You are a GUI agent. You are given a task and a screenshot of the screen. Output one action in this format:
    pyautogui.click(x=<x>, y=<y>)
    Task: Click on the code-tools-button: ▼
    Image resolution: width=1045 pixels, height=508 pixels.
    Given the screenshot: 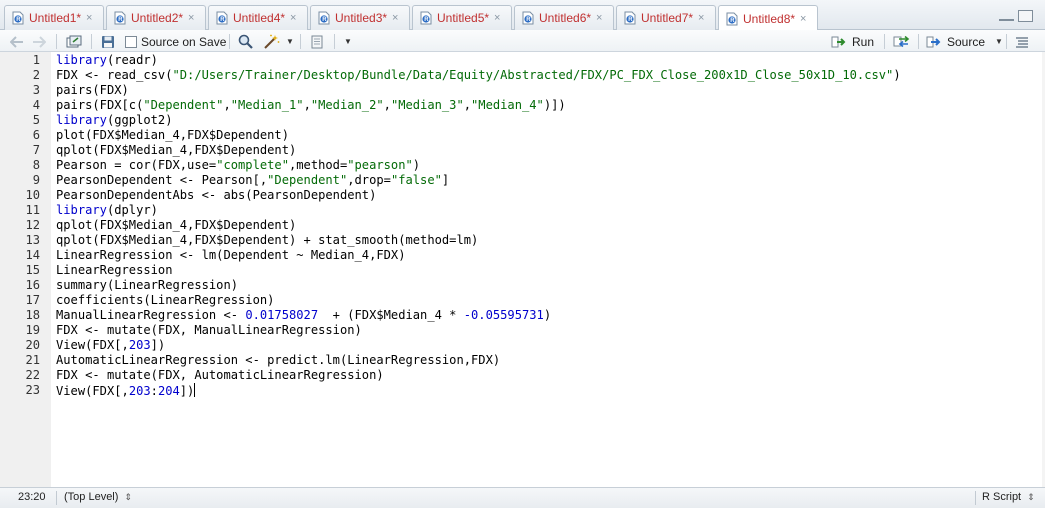 What is the action you would take?
    pyautogui.click(x=278, y=41)
    